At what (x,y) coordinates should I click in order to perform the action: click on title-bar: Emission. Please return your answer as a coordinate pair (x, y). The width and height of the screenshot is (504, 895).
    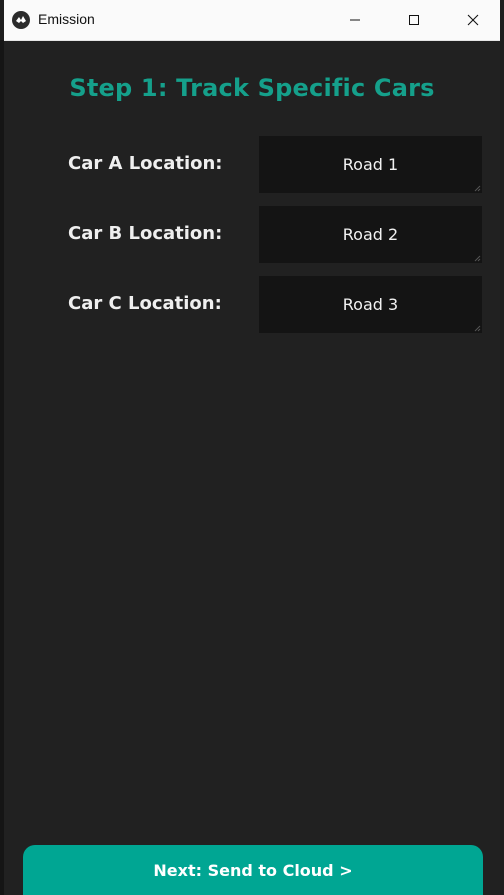
    Looking at the image, I should click on (252, 20).